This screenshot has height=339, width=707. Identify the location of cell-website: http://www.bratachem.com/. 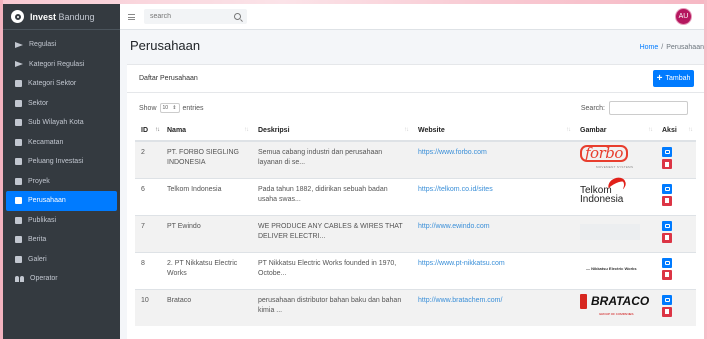
(493, 307).